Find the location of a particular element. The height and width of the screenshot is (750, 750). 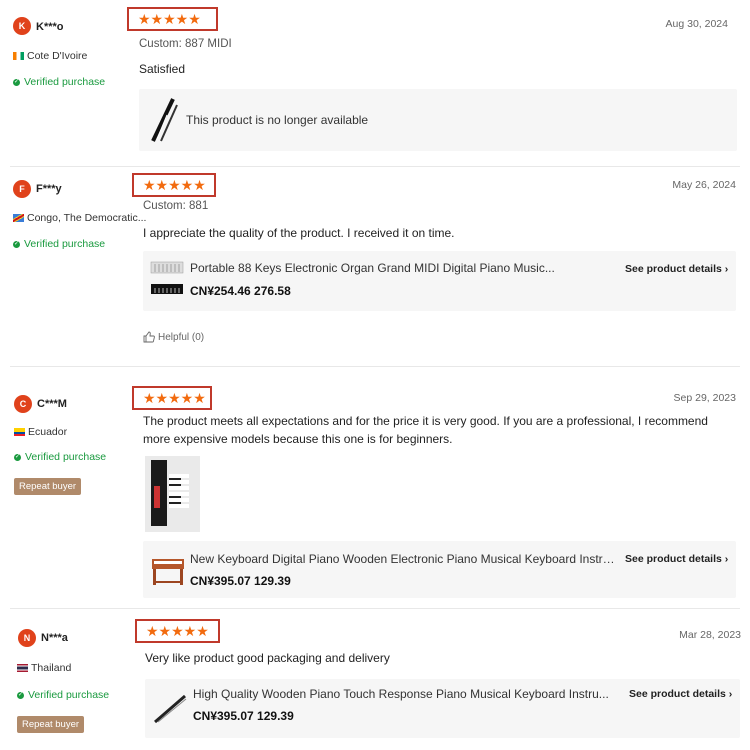

review-date: Mar 28, 2023 is located at coordinates (710, 635).